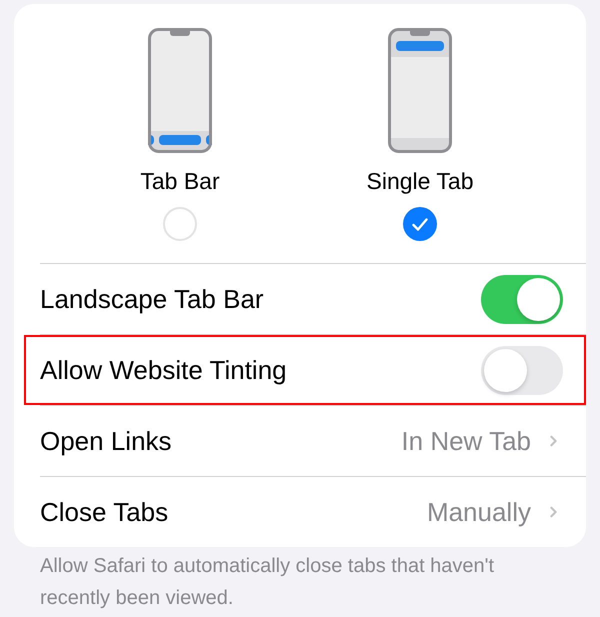 The height and width of the screenshot is (617, 600). What do you see at coordinates (106, 441) in the screenshot?
I see `setting-label: Open Links` at bounding box center [106, 441].